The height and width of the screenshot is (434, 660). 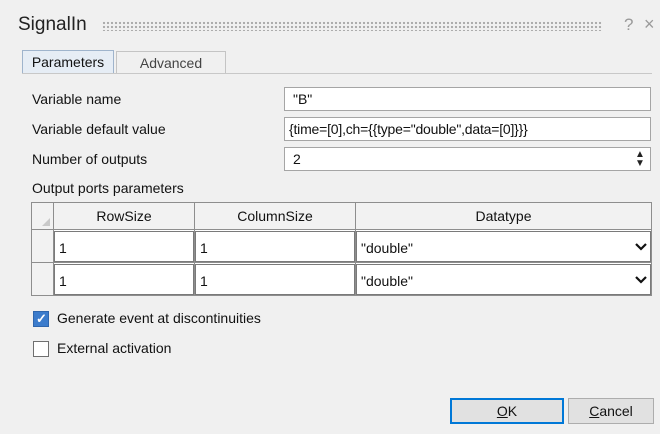 I want to click on column-header-rowsize: RowSize, so click(x=124, y=216).